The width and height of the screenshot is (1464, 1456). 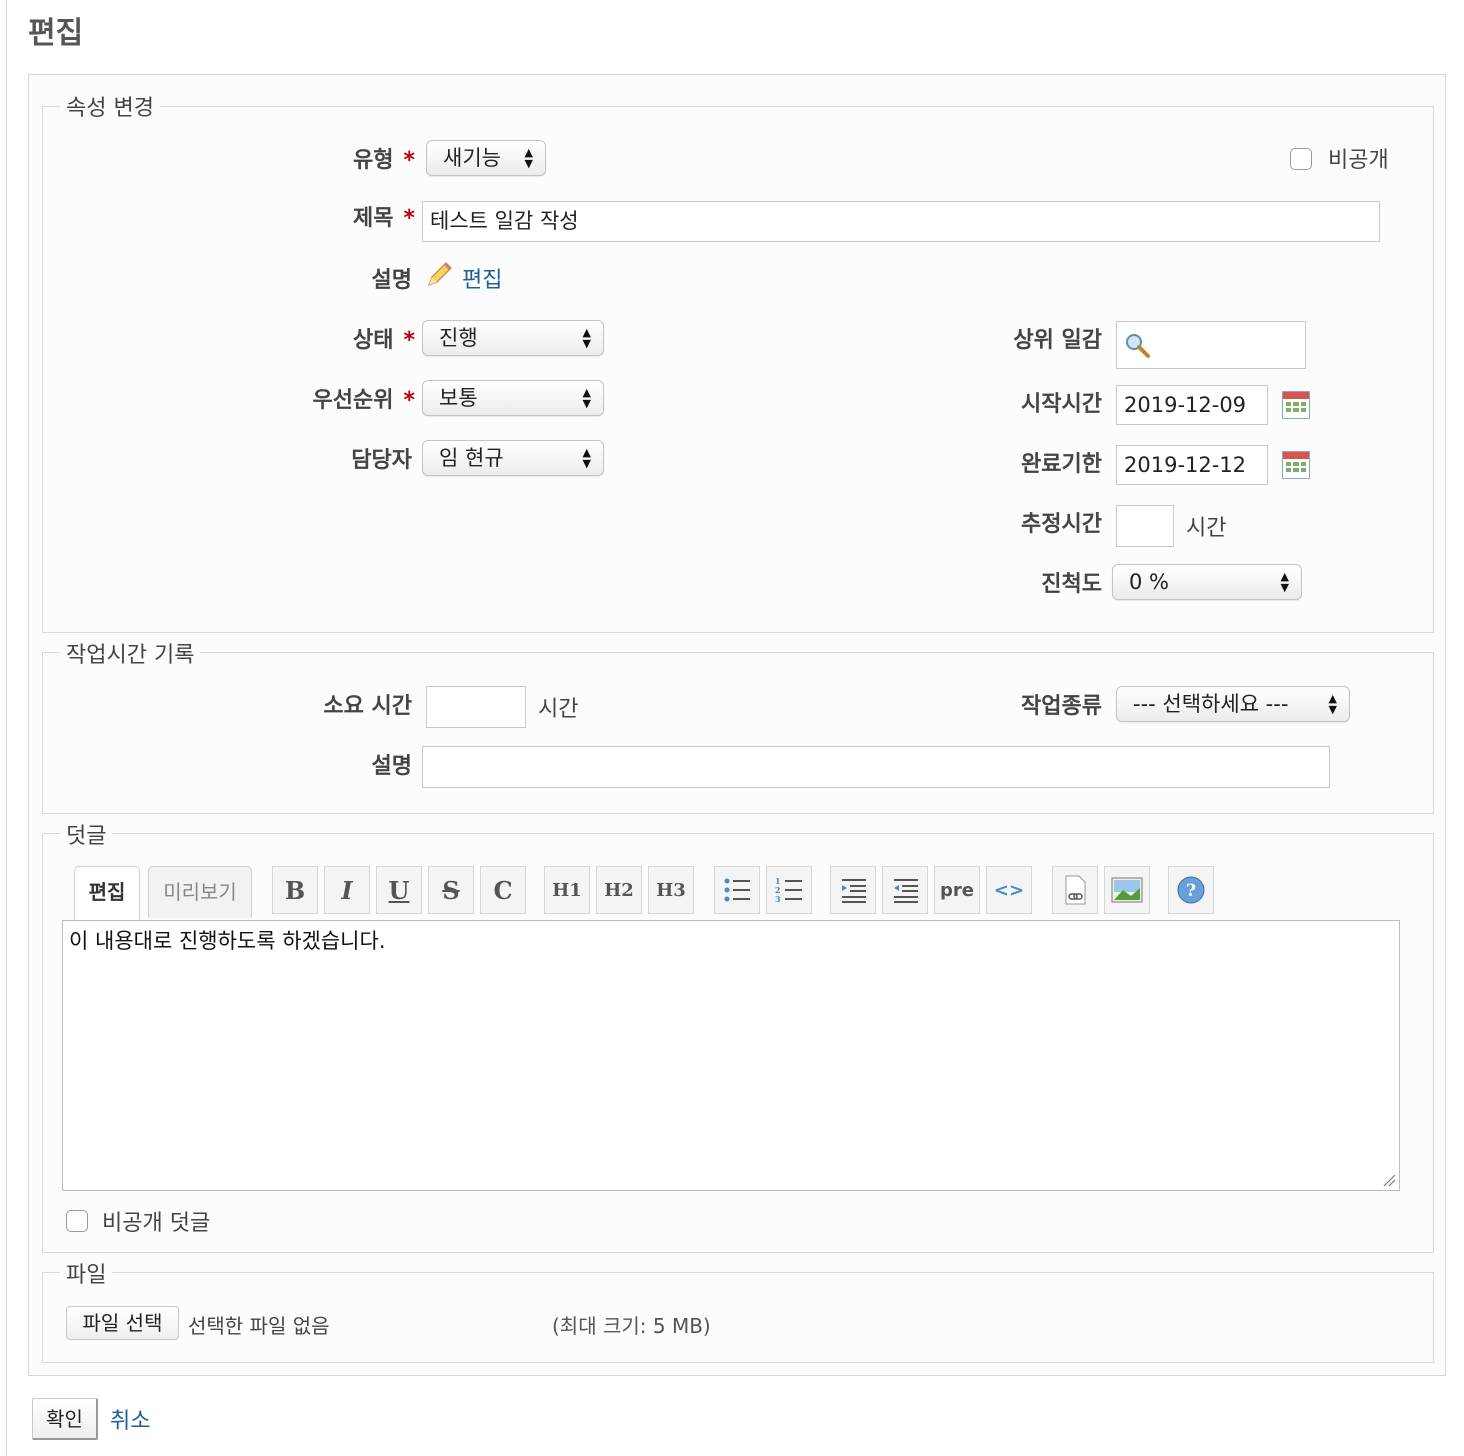 I want to click on notes-legend: 덧글, so click(x=86, y=834).